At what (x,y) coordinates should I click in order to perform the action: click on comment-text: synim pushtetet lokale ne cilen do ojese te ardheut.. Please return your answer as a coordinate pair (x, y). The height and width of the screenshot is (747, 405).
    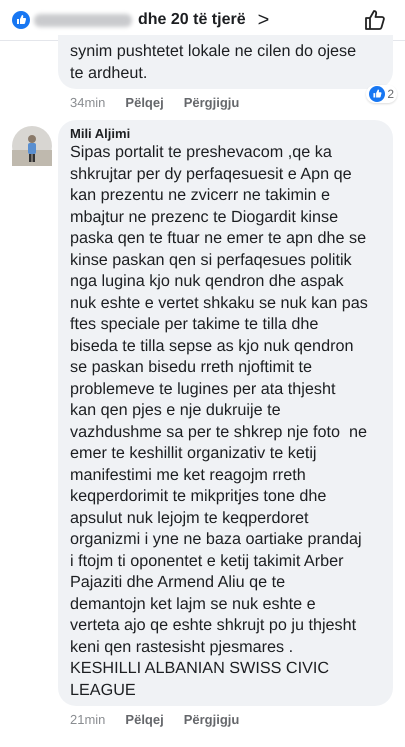
    Looking at the image, I should click on (214, 62).